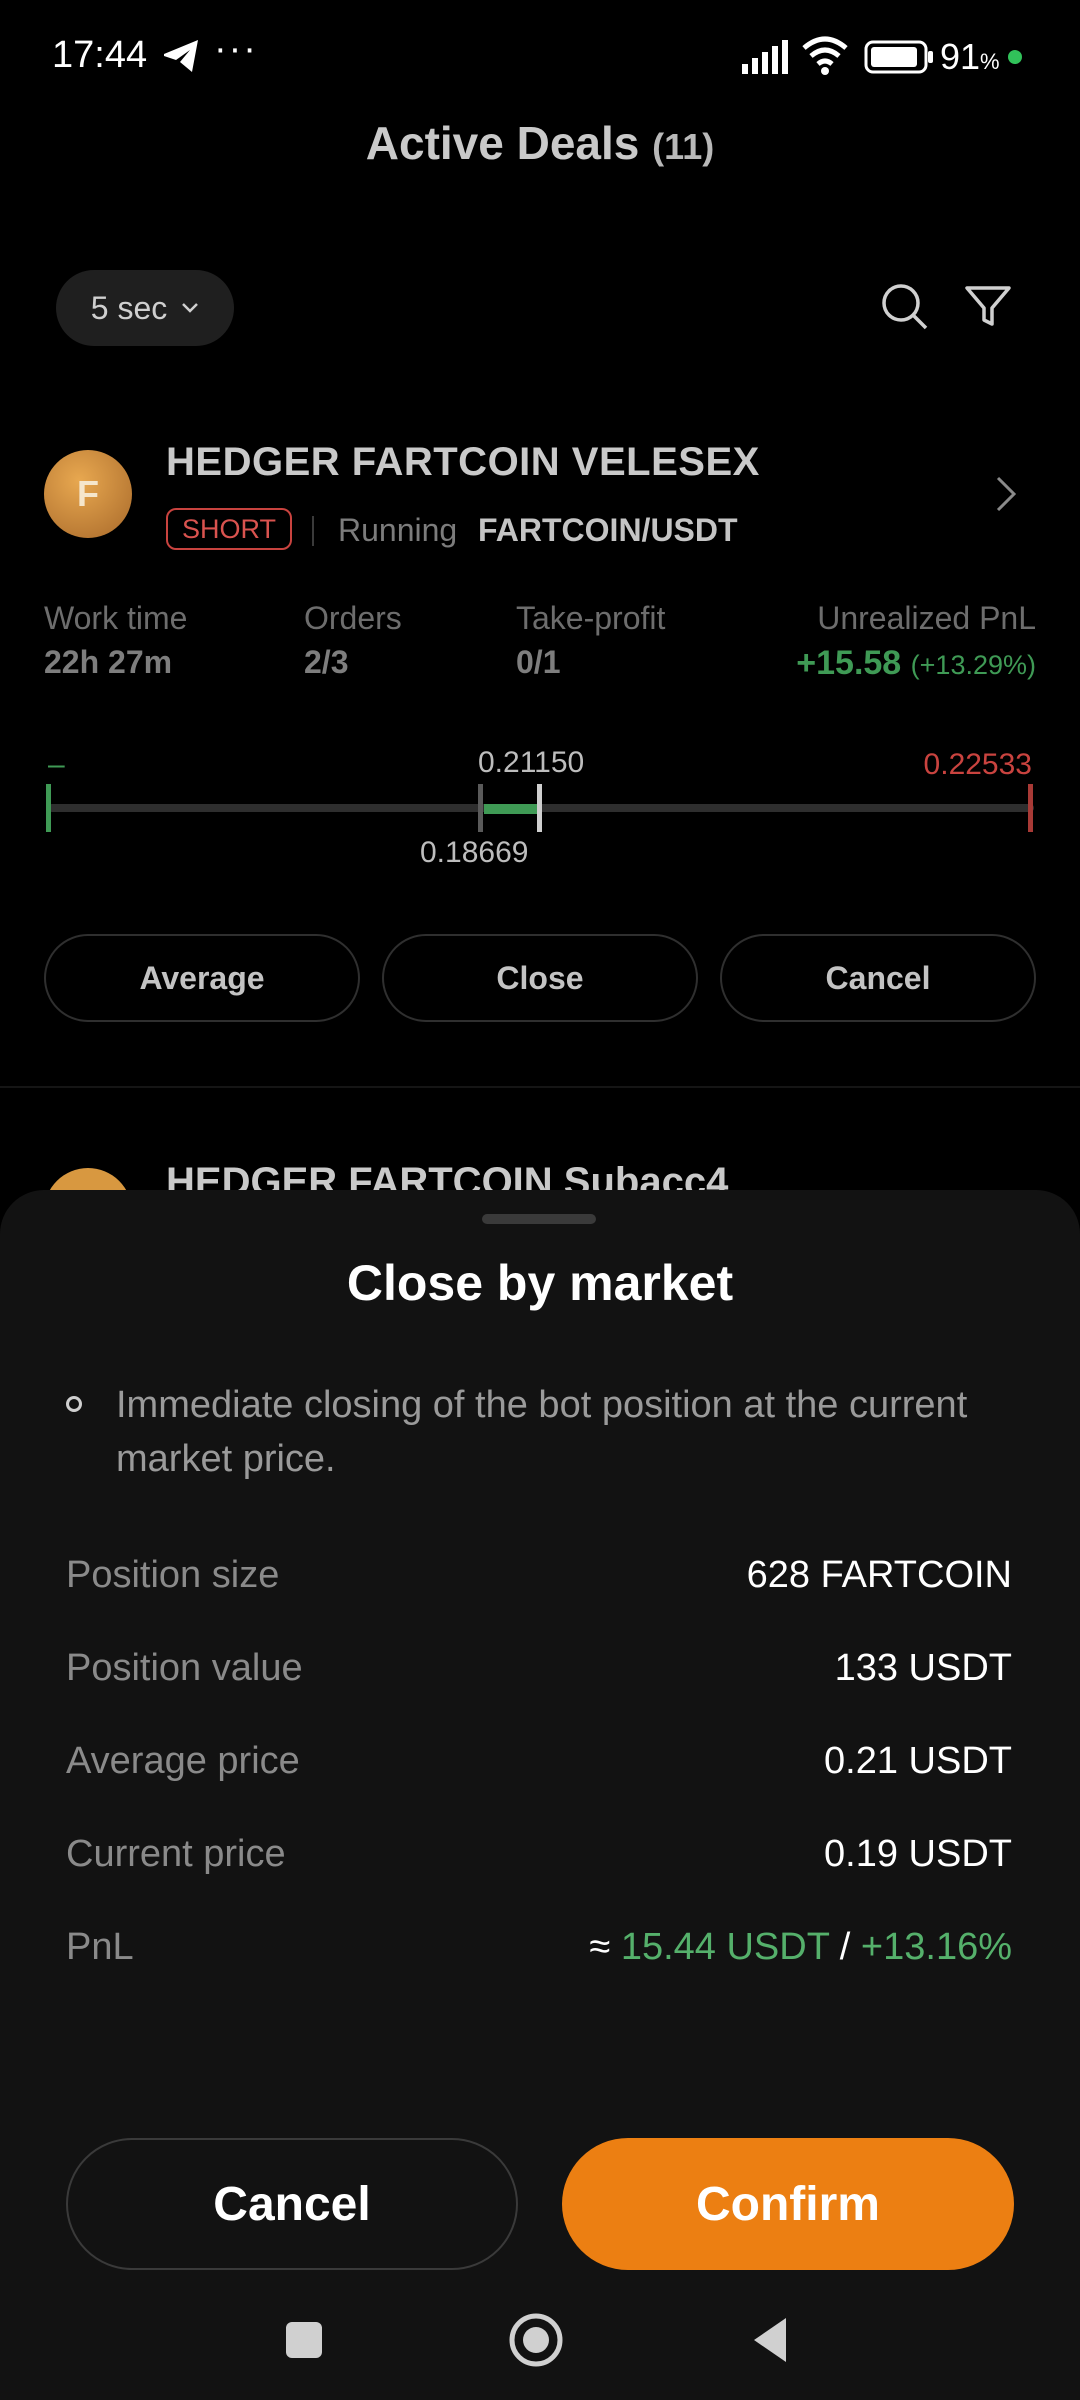 Image resolution: width=1080 pixels, height=2400 pixels. I want to click on sheet-title: Close by market, so click(540, 1283).